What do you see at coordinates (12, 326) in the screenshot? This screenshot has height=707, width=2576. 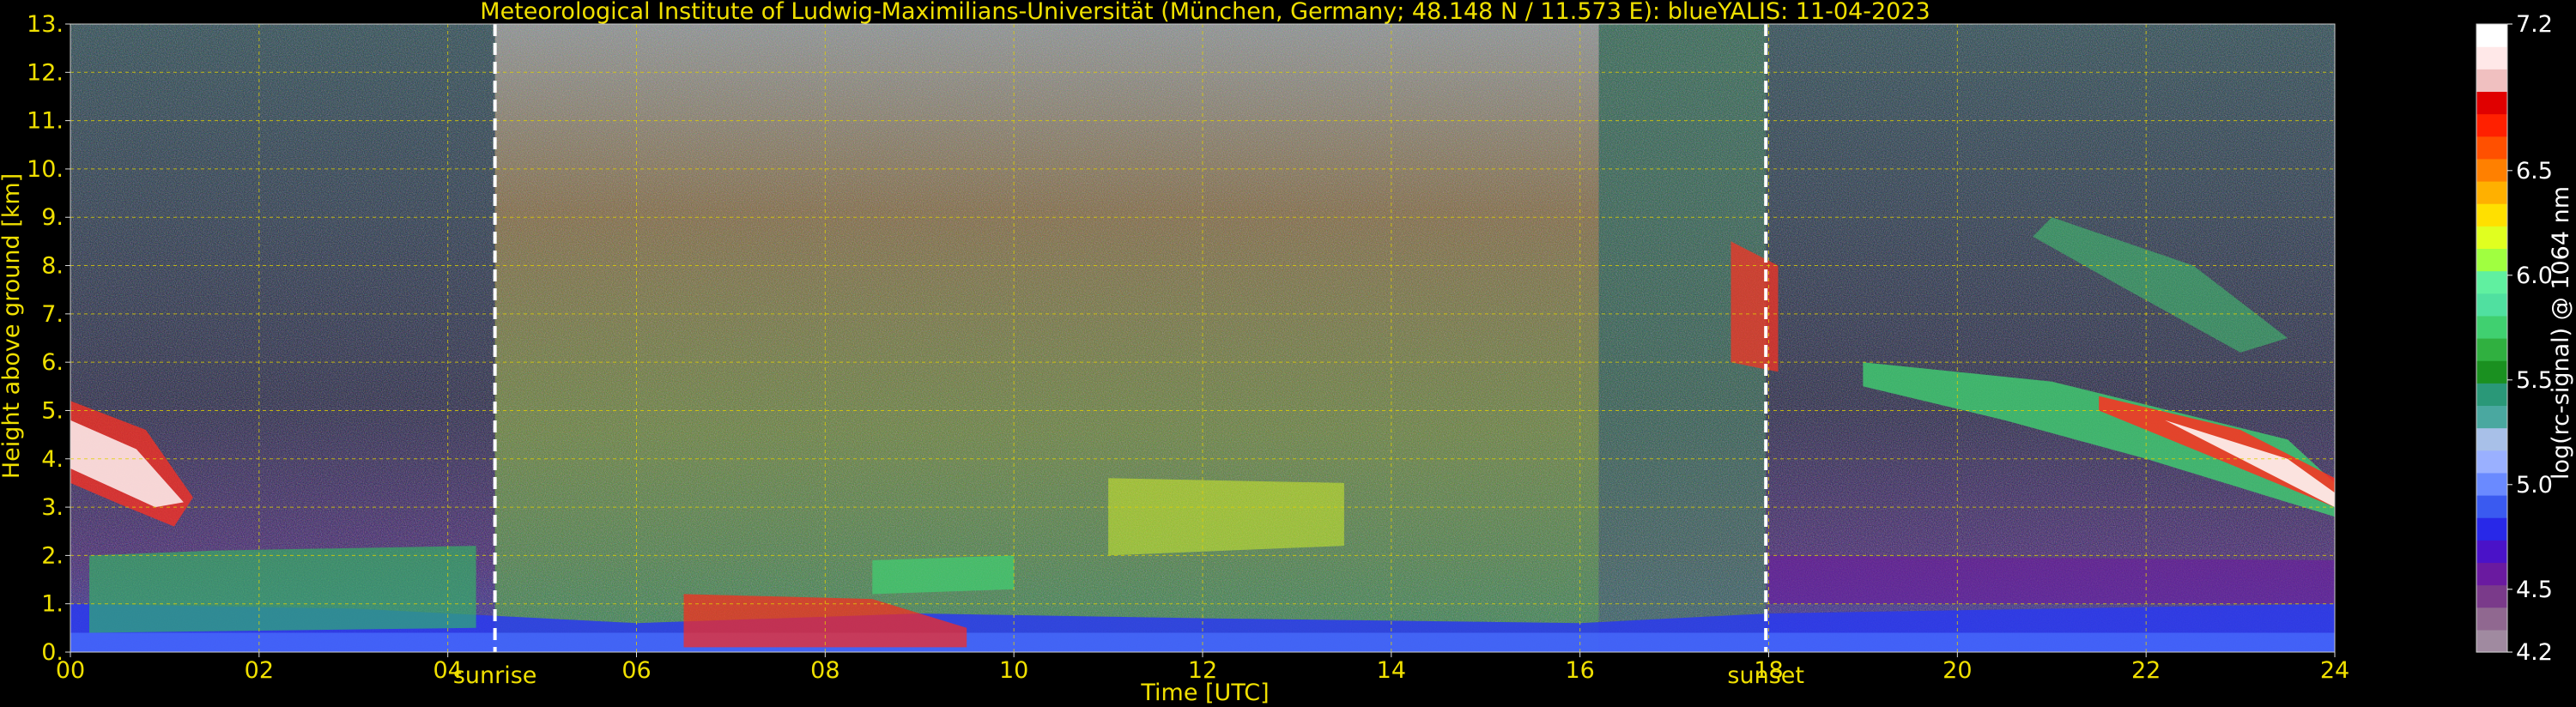 I see `y-axis-label: Height above ground [km]` at bounding box center [12, 326].